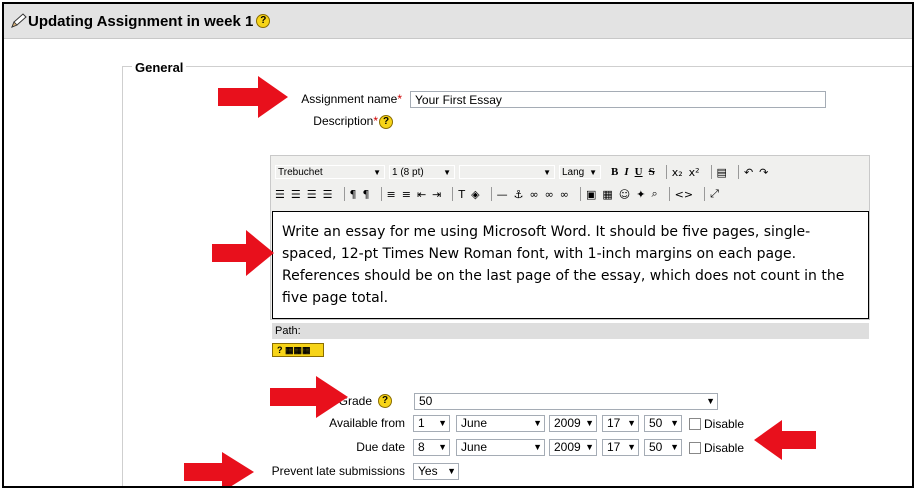  Describe the element at coordinates (461, 194) in the screenshot. I see `text-color-icon: T` at that location.